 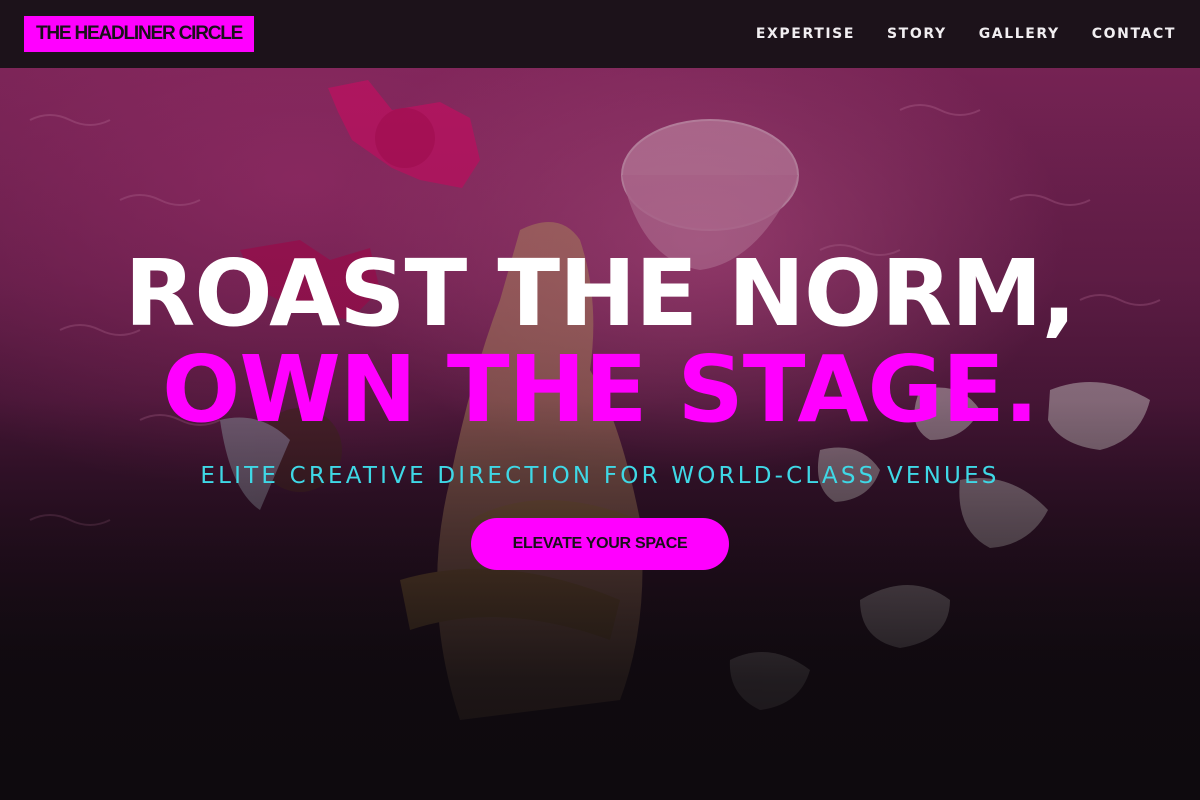 I want to click on main-nav: EXPERTISE STORY GALLERY CONTACT, so click(x=966, y=34).